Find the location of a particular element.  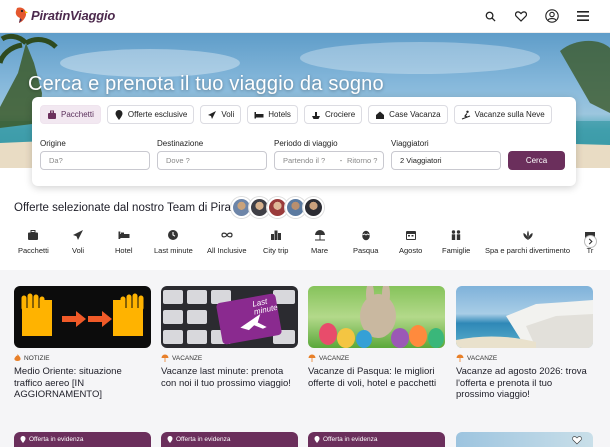

avatar is located at coordinates (313, 207).